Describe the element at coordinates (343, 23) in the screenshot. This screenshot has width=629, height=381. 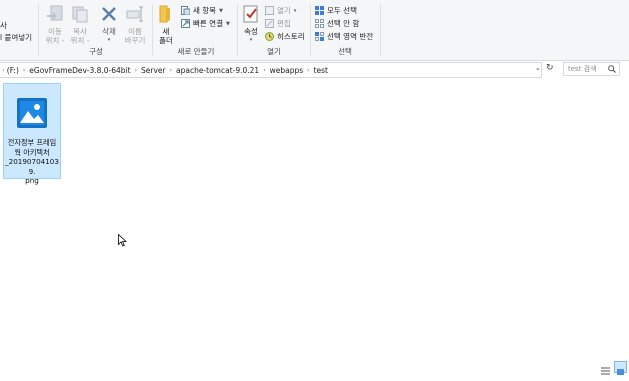
I see `select-none-label: 선택 안 함` at that location.